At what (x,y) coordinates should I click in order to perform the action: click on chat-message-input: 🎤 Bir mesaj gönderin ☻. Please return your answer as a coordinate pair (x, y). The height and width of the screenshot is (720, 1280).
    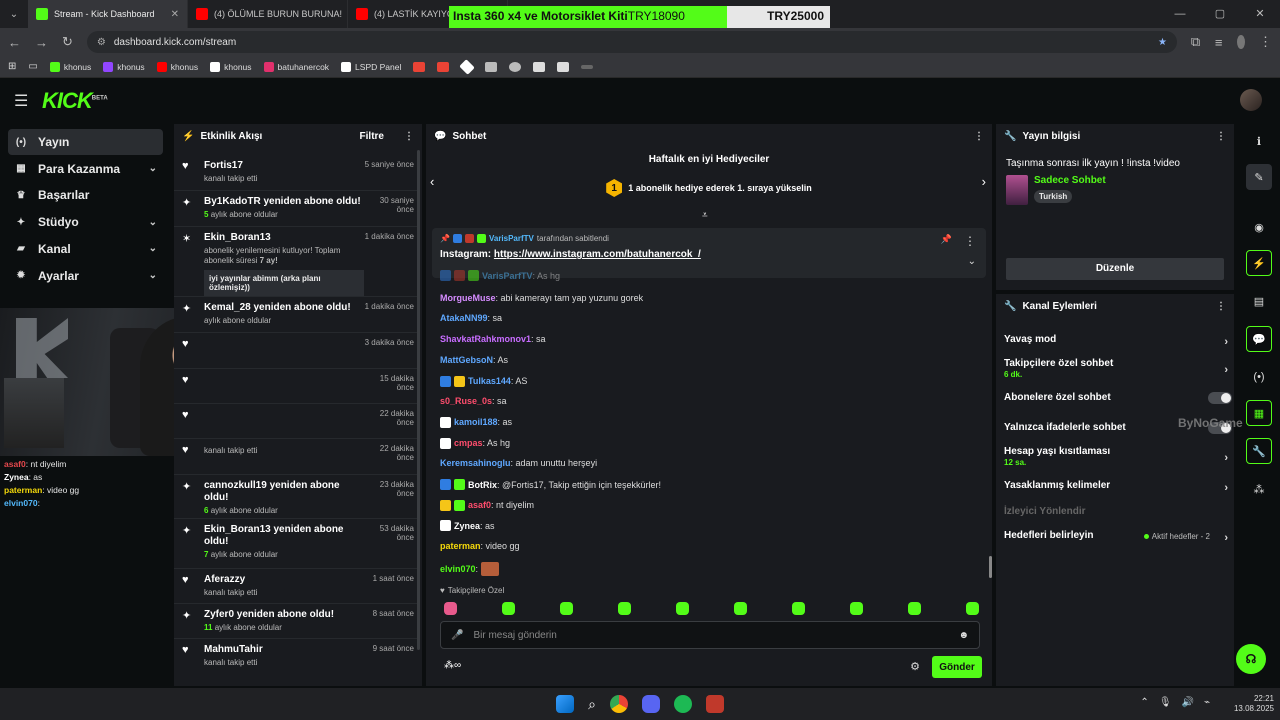
    Looking at the image, I should click on (710, 635).